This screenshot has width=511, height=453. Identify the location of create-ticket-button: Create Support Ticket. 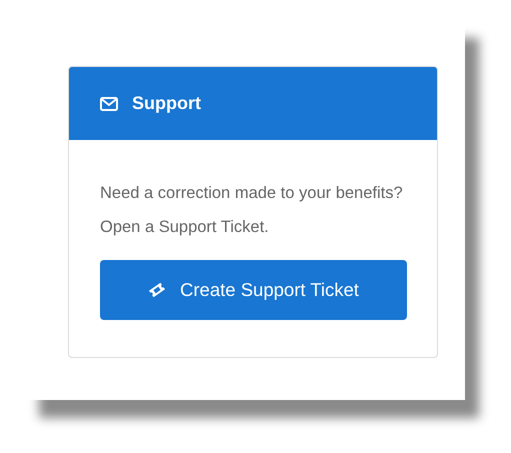
(253, 290).